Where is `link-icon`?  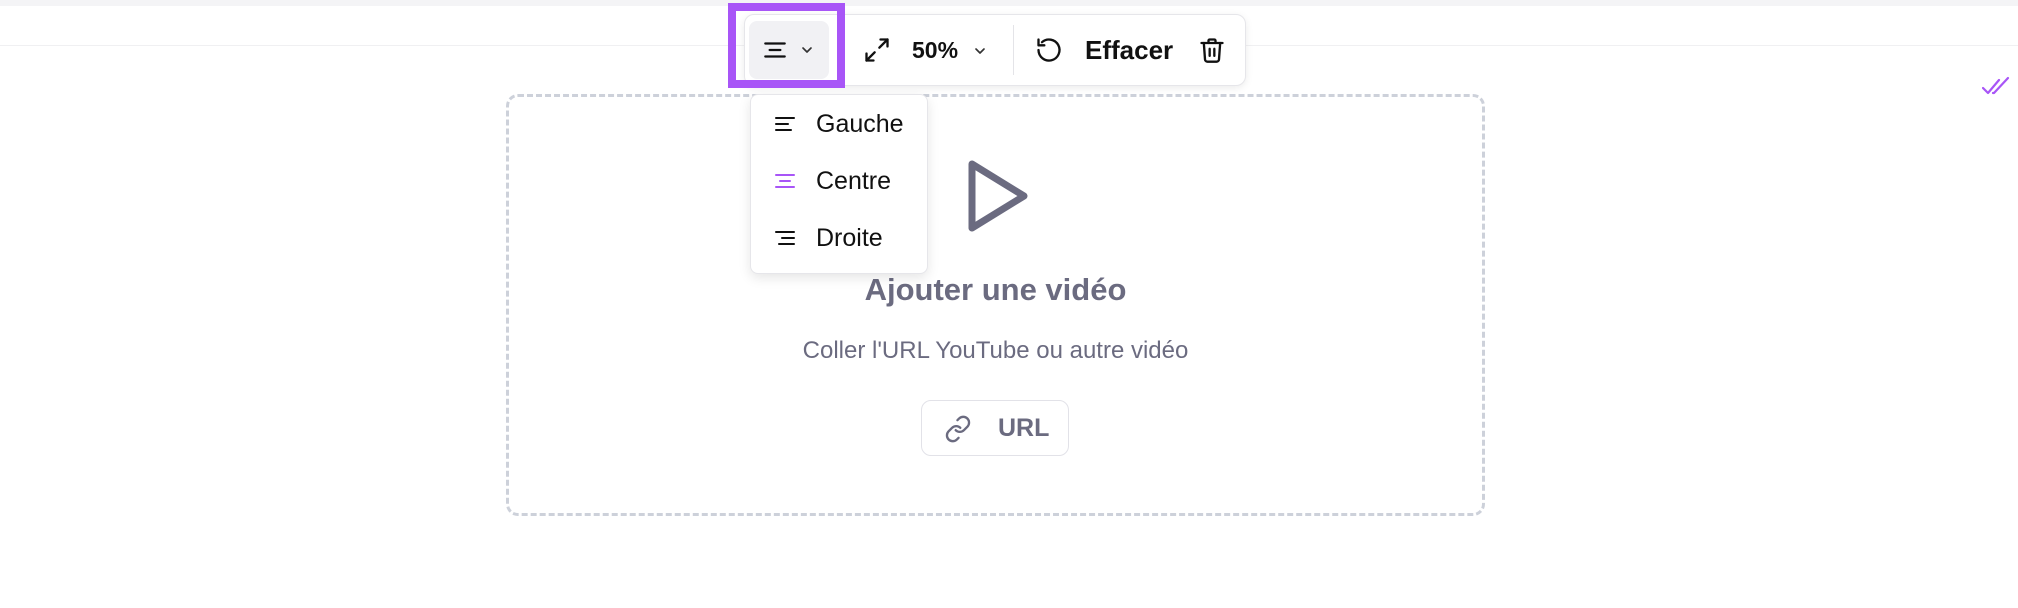 link-icon is located at coordinates (958, 431).